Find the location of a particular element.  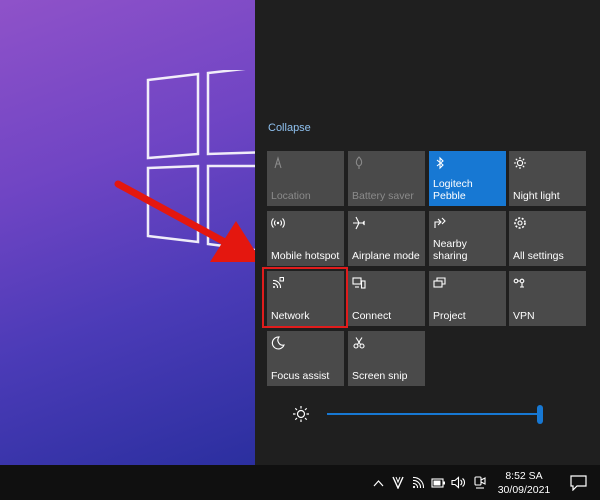

tile-label: Screen snip is located at coordinates (380, 376).